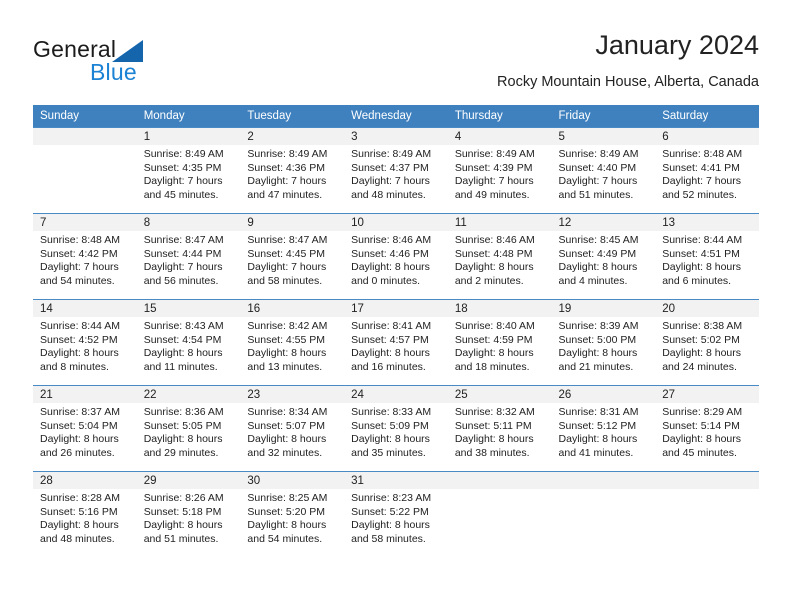 This screenshot has height=612, width=792. What do you see at coordinates (287, 412) in the screenshot?
I see `day-detail-sunrise: Sunrise: 8:34 AM` at bounding box center [287, 412].